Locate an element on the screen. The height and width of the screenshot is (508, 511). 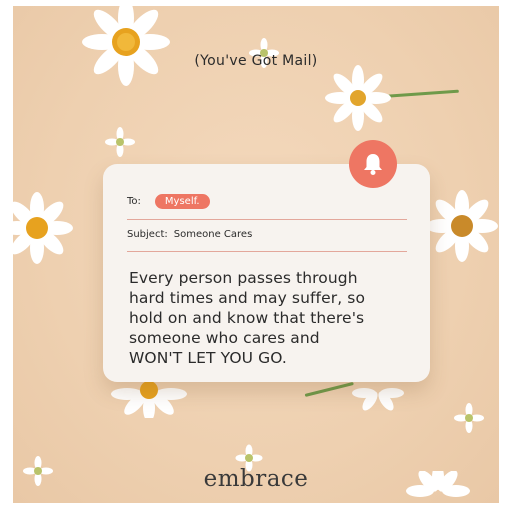
recipient-row: To: Myself. is located at coordinates (168, 201).